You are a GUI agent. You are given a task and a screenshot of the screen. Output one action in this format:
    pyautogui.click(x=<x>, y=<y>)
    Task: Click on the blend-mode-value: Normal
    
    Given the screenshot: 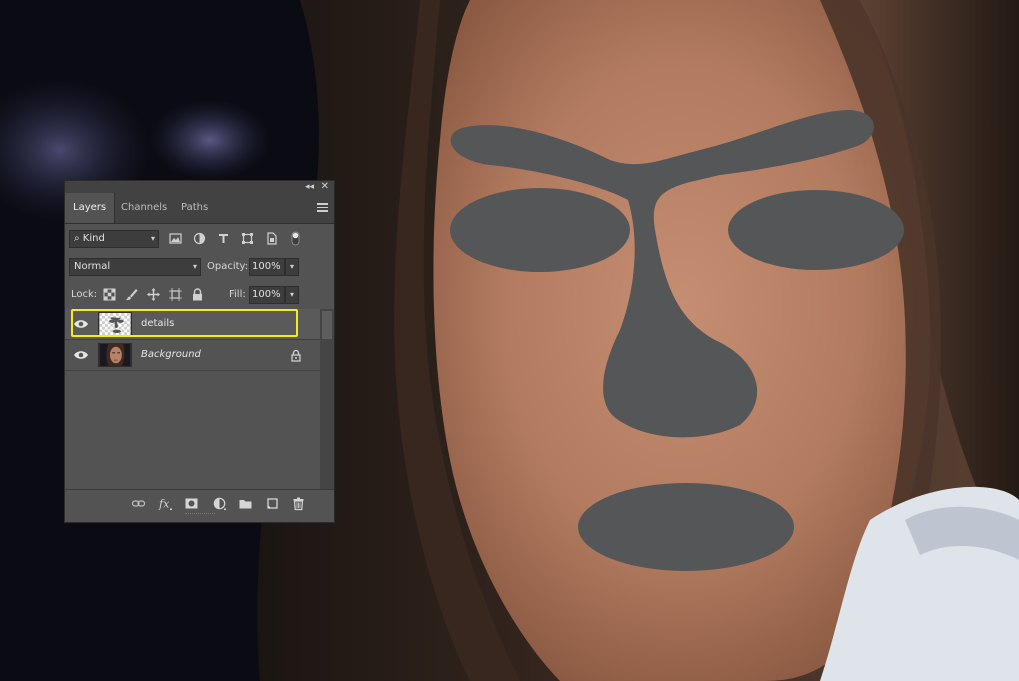 What is the action you would take?
    pyautogui.click(x=92, y=266)
    